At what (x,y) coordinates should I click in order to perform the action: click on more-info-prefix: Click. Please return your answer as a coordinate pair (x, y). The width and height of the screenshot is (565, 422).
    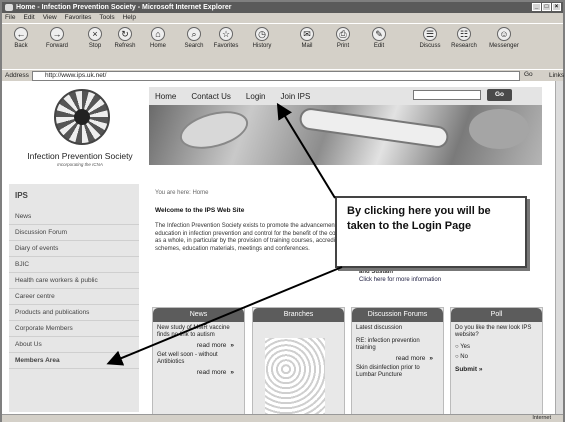
    Looking at the image, I should click on (366, 280).